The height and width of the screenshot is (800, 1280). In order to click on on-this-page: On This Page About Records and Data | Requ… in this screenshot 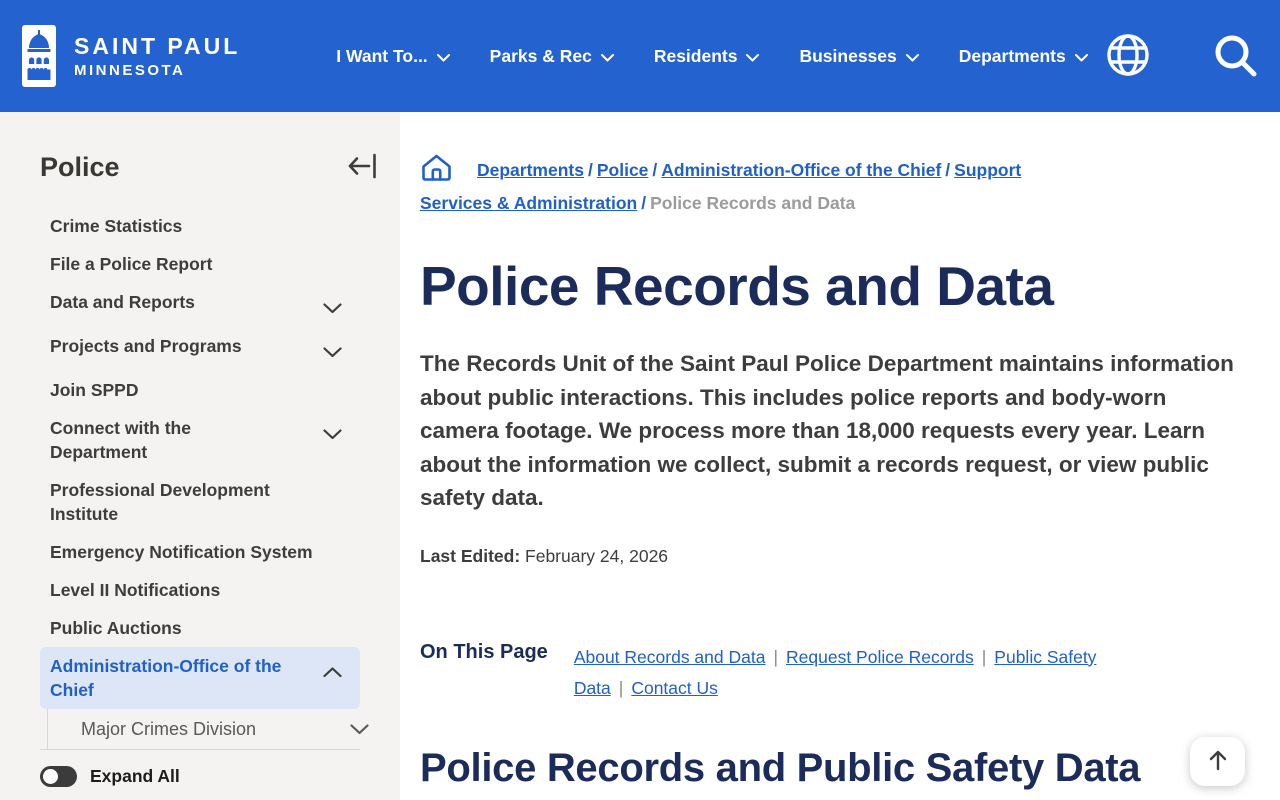, I will do `click(835, 672)`.